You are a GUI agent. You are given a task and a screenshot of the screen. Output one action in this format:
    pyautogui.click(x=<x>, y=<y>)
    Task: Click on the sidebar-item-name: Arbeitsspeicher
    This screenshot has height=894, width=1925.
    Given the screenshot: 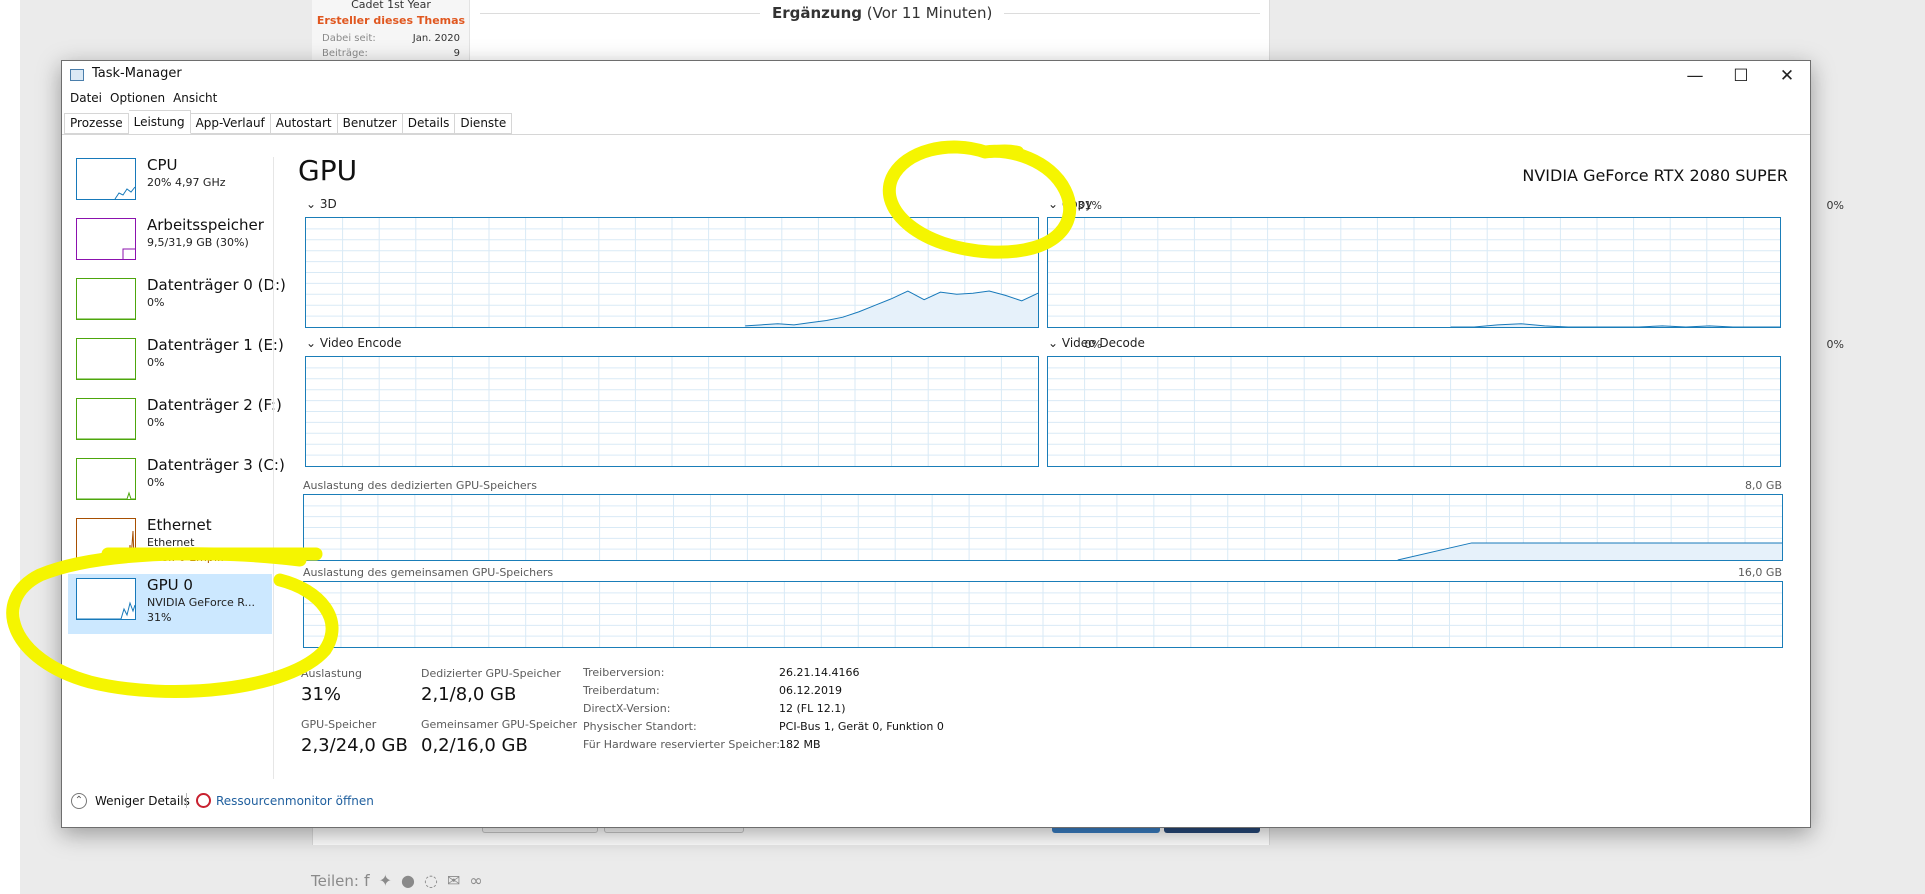 What is the action you would take?
    pyautogui.click(x=205, y=225)
    